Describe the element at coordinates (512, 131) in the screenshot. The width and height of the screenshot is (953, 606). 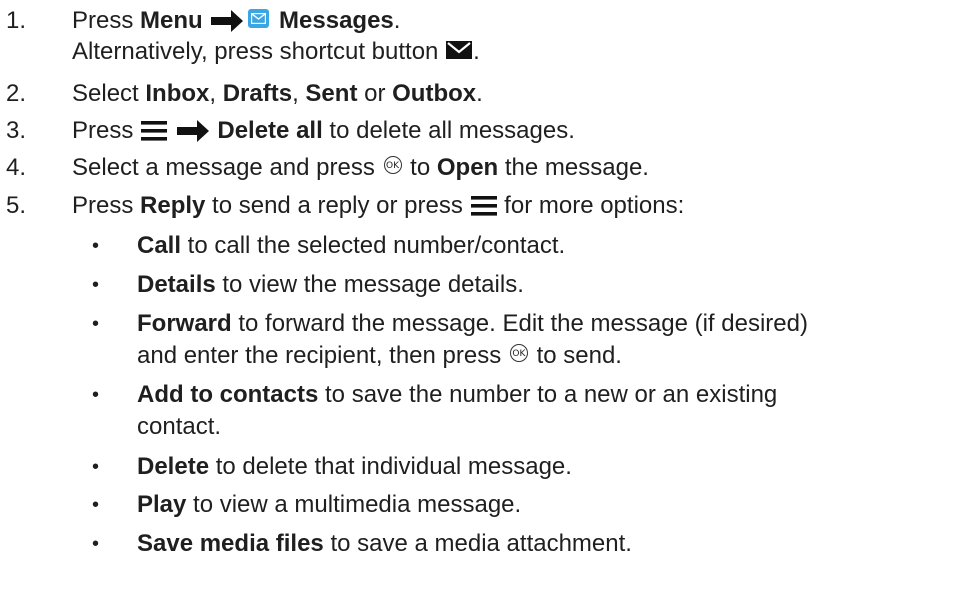
I see `step-3-text: Press Delete all to delete all messages.` at that location.